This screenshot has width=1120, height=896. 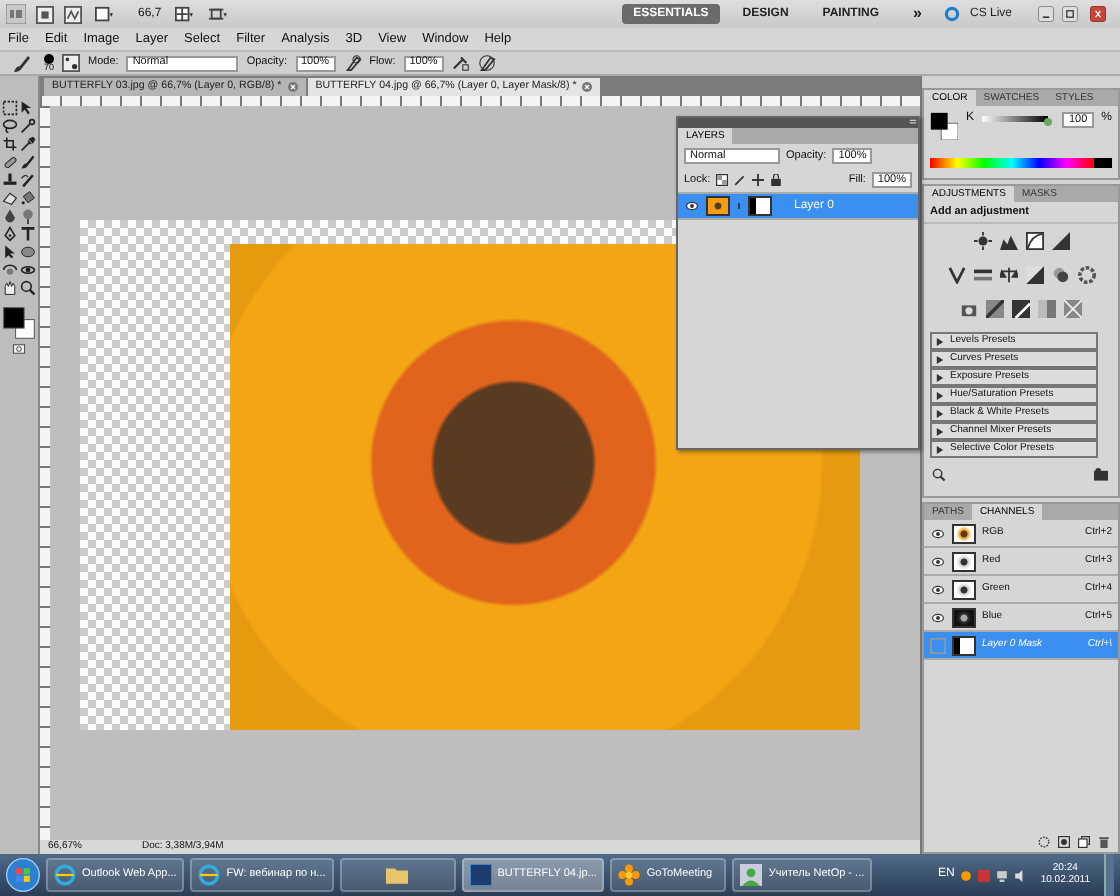 I want to click on start-orb-icon, so click(x=23, y=875).